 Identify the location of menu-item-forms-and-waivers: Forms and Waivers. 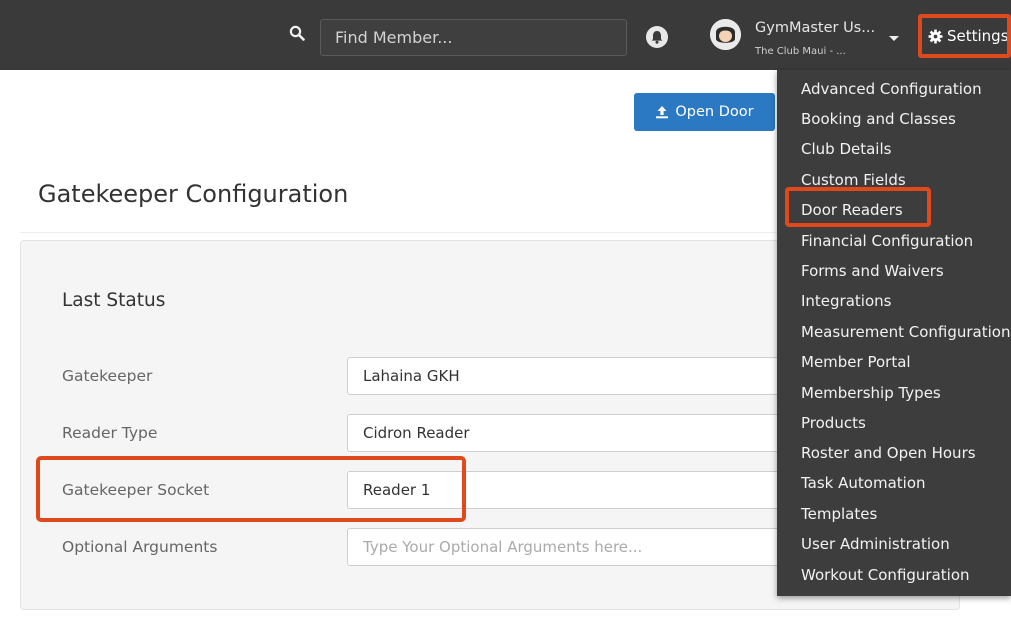
(872, 271).